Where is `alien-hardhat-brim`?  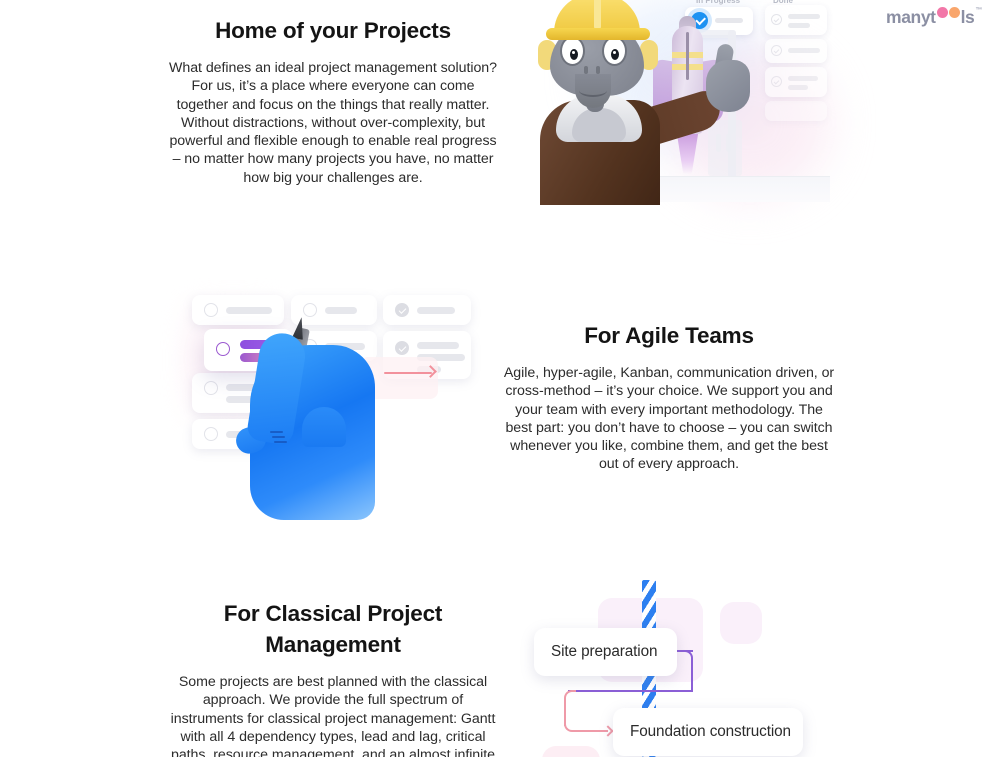 alien-hardhat-brim is located at coordinates (598, 34).